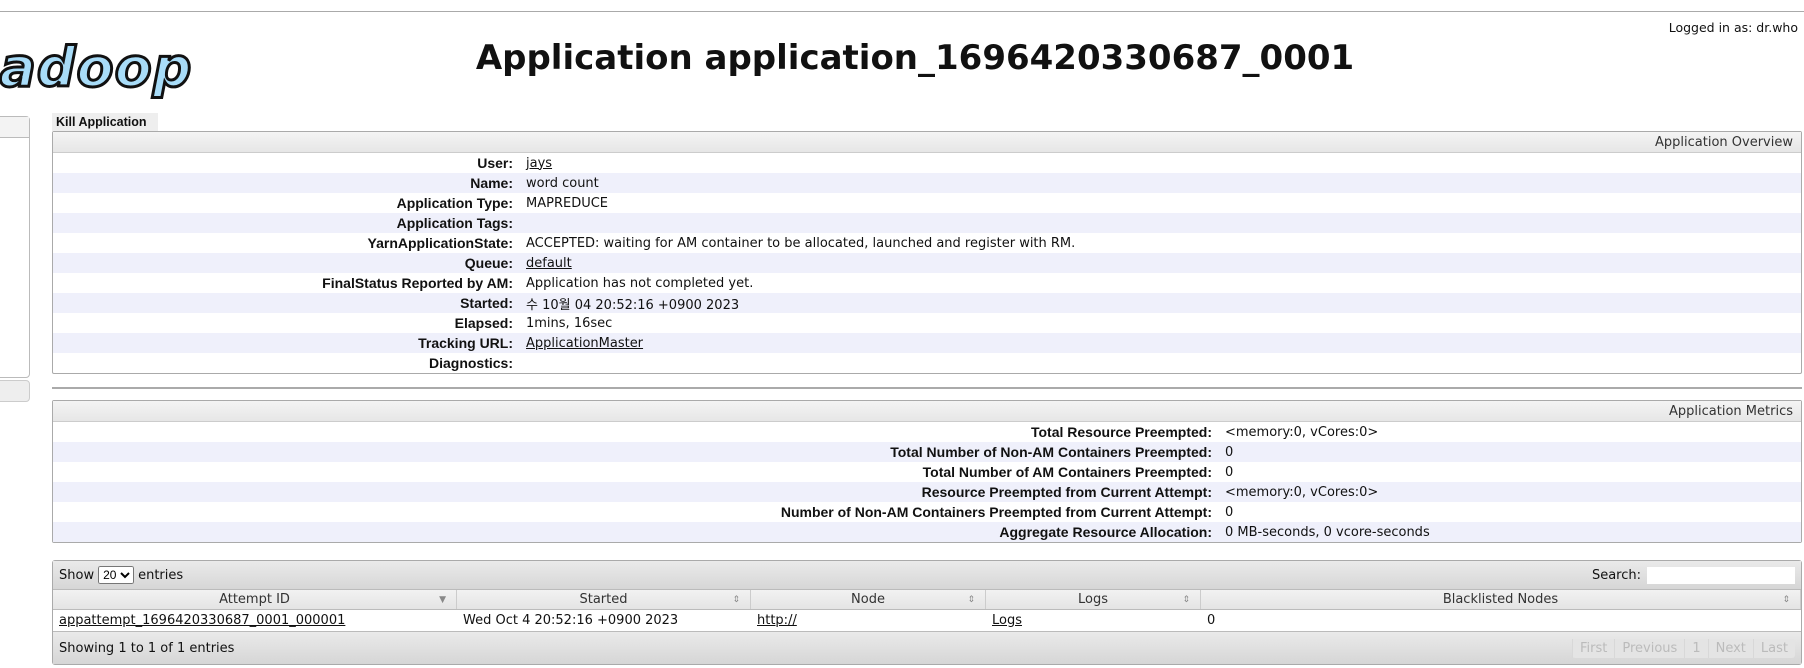 This screenshot has height=668, width=1804. I want to click on info-row: Diagnostics:, so click(927, 363).